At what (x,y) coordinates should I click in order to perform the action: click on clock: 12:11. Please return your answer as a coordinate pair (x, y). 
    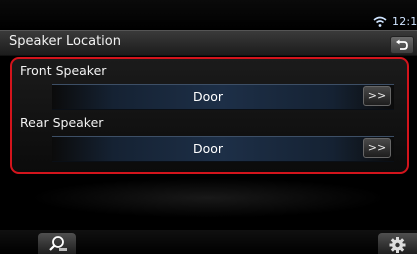
    Looking at the image, I should click on (404, 21).